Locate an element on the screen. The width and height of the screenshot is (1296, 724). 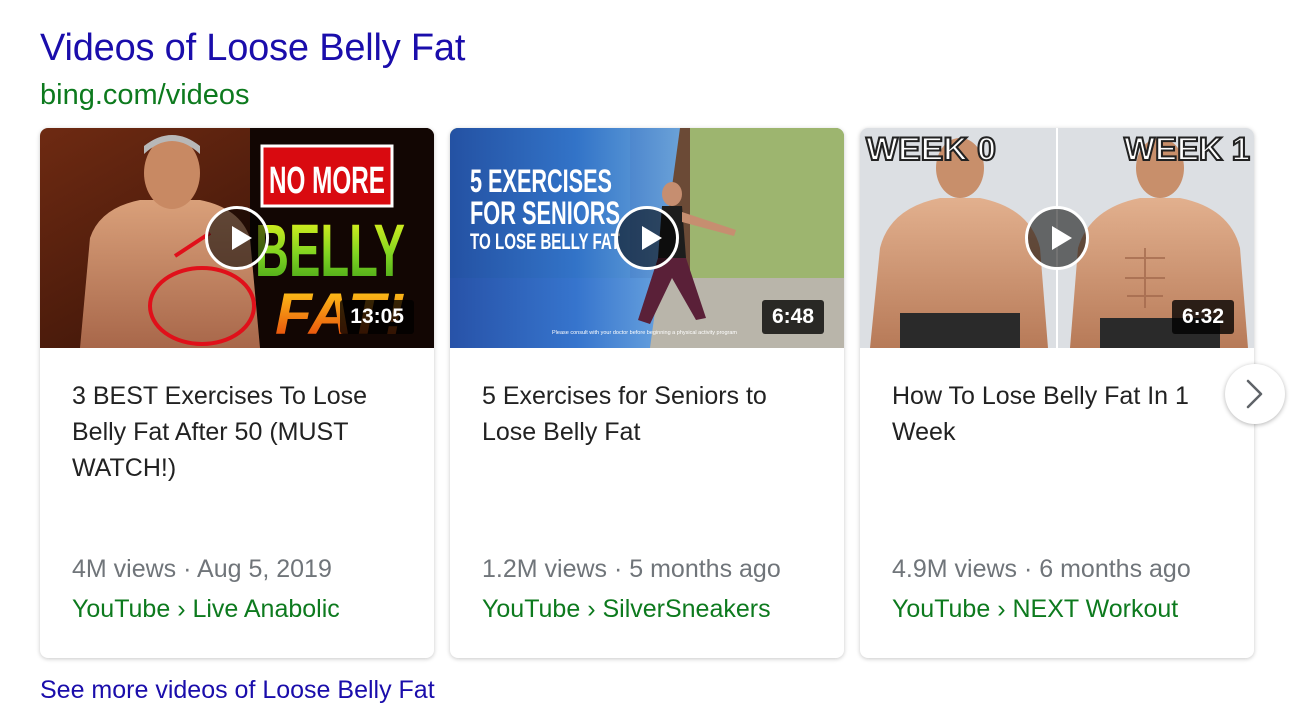
thumb-text-week1: WEEK 1 is located at coordinates (1187, 149).